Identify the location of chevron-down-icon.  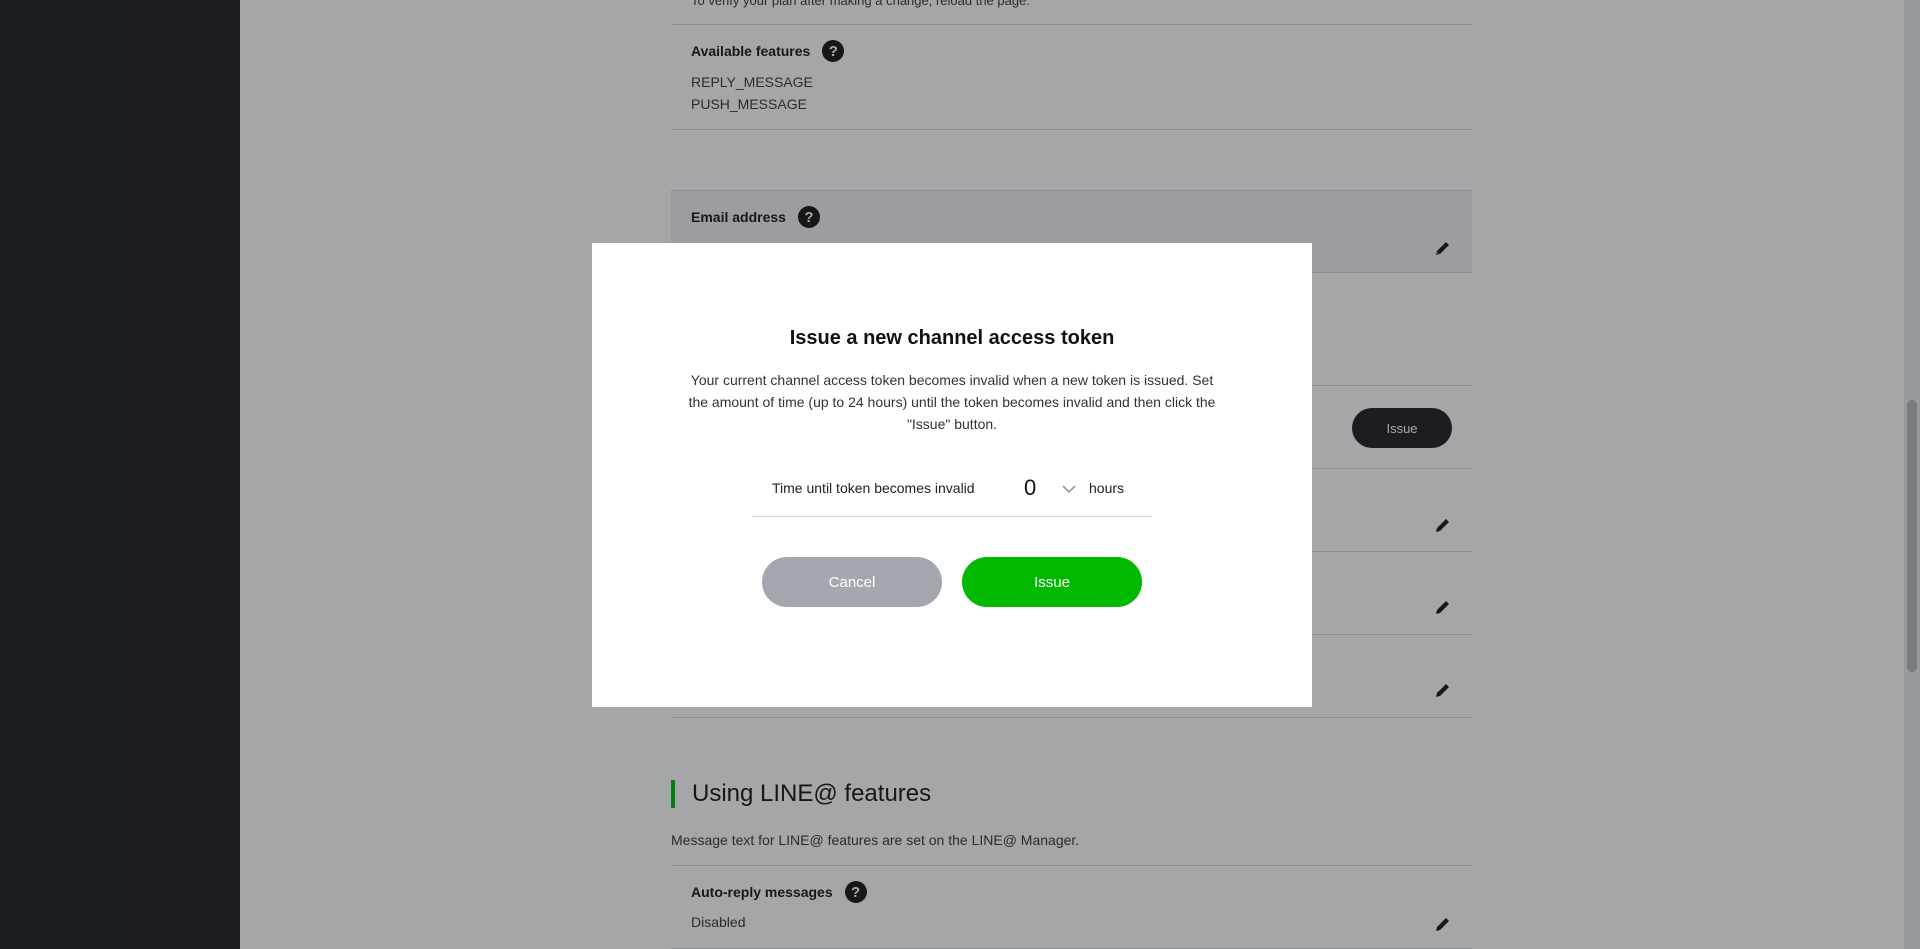
(1069, 490).